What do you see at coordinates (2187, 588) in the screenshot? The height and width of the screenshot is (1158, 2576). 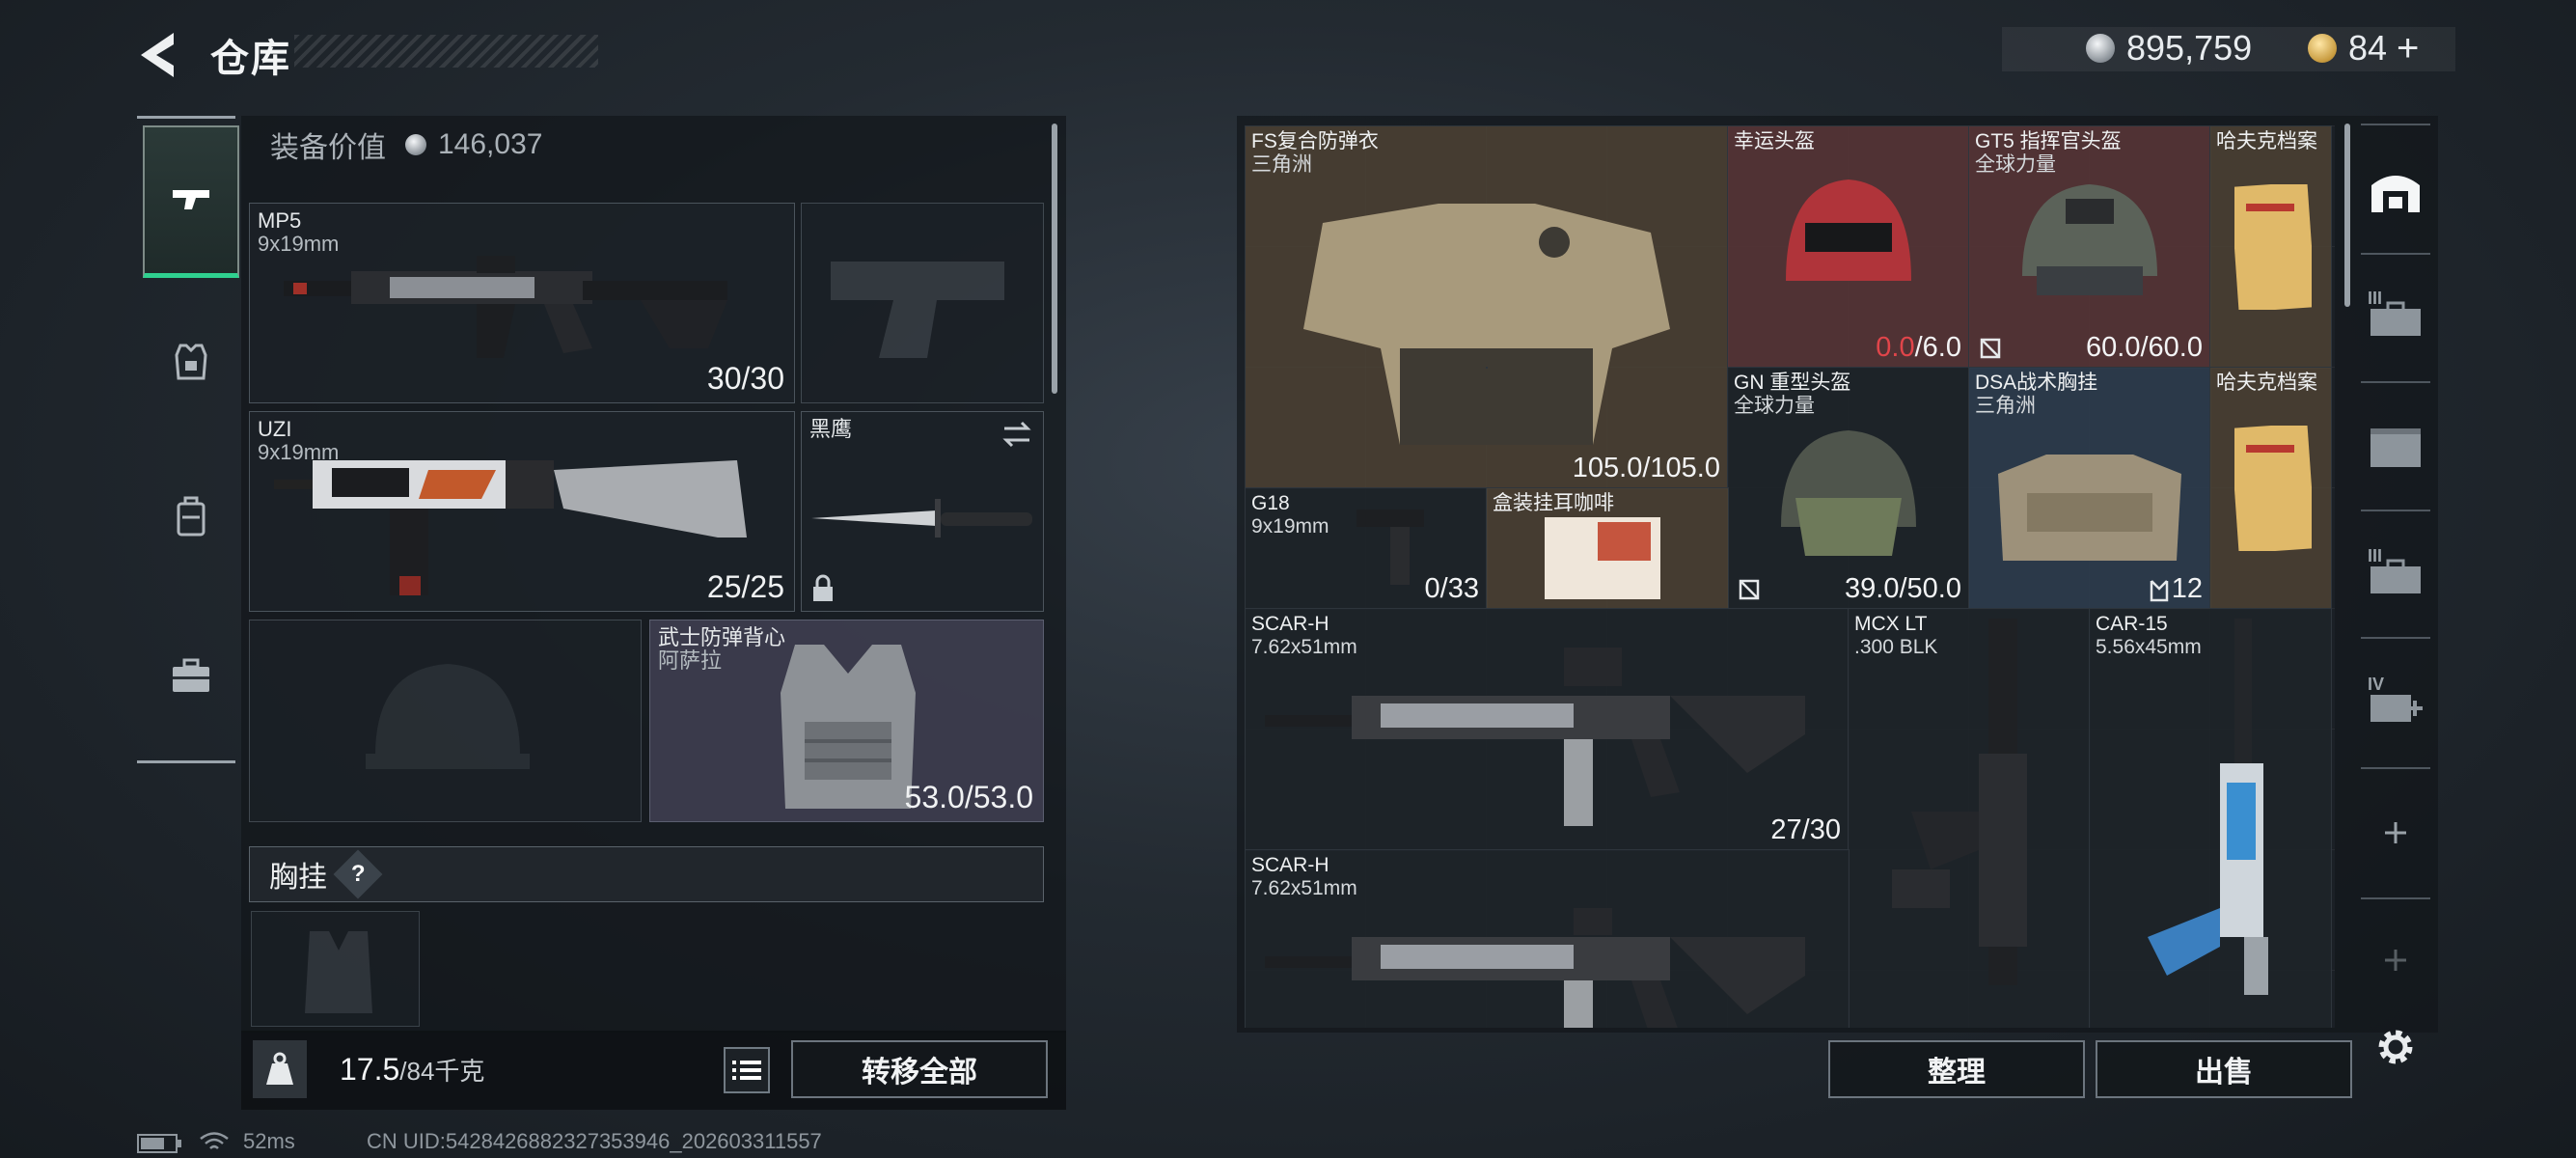 I see `item-capacity: 12` at bounding box center [2187, 588].